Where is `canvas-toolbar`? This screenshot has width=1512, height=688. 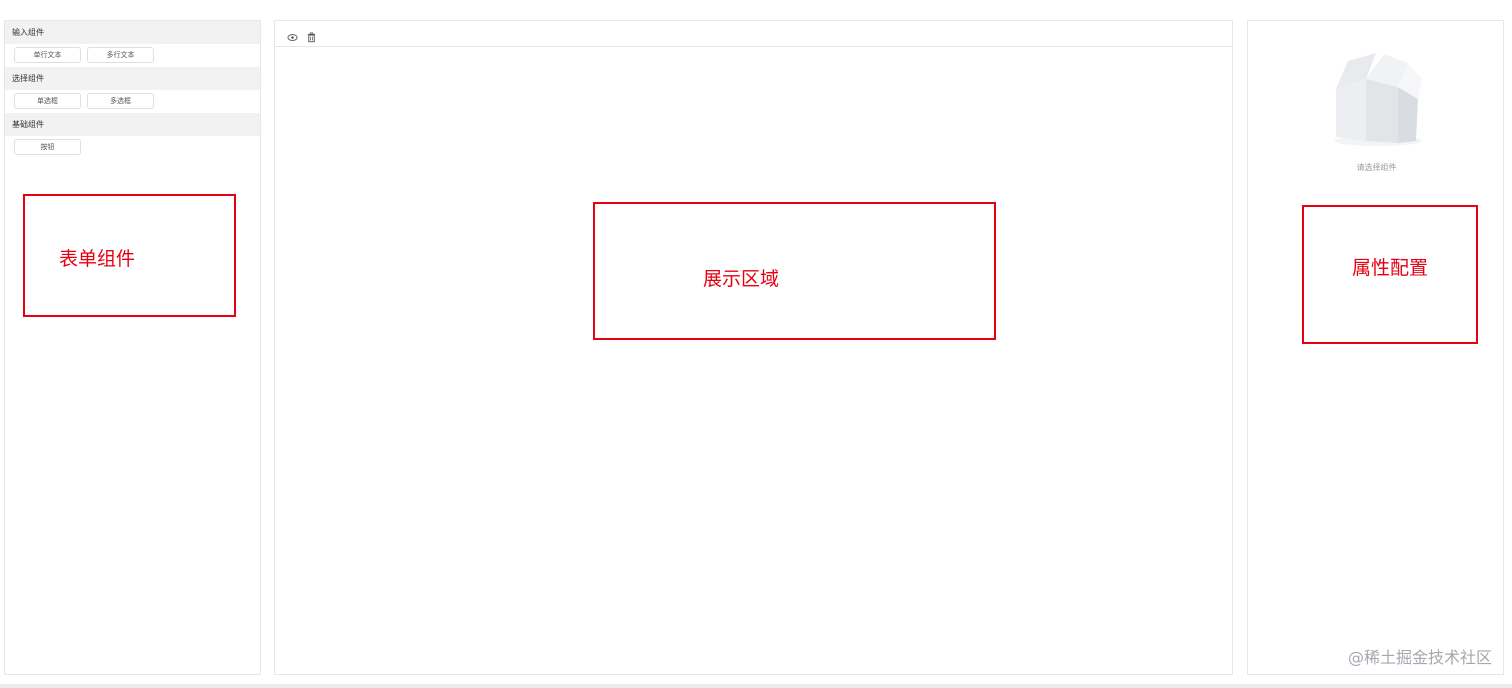
canvas-toolbar is located at coordinates (753, 34).